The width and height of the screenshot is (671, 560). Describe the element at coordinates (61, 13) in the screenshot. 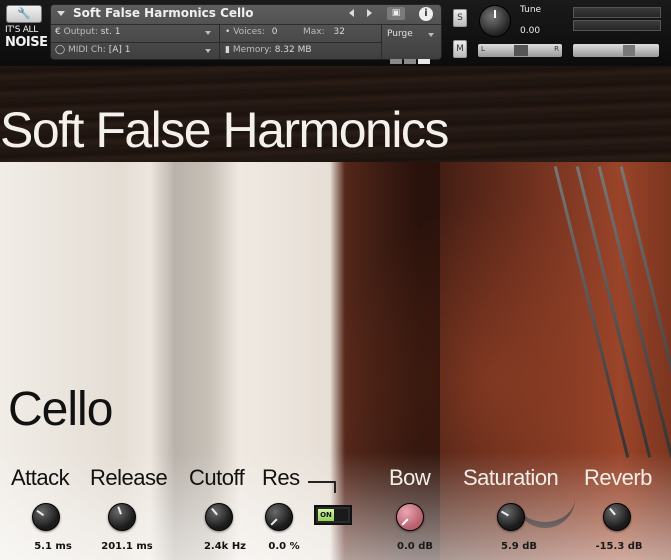

I see `instrument-menu-icon` at that location.